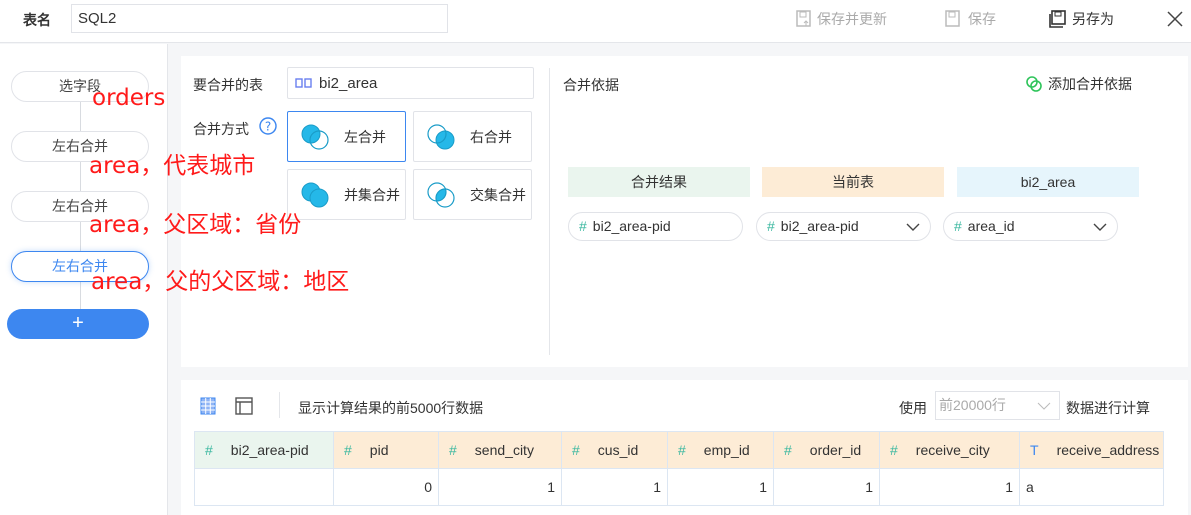  I want to click on merge-table-label: 要合并的表, so click(228, 85).